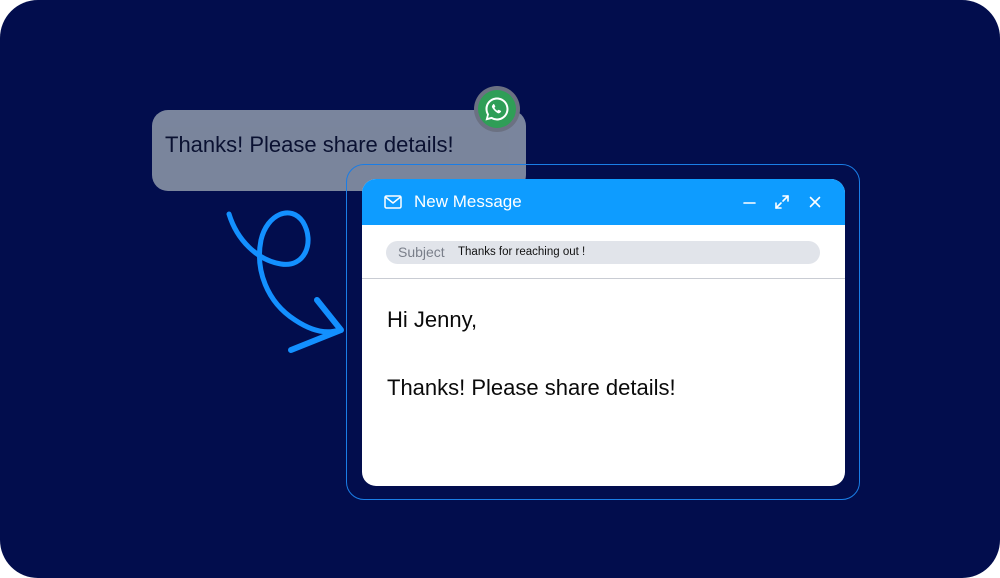 This screenshot has height=578, width=1000. Describe the element at coordinates (522, 252) in the screenshot. I see `subject-value: Thanks for reaching out !` at that location.